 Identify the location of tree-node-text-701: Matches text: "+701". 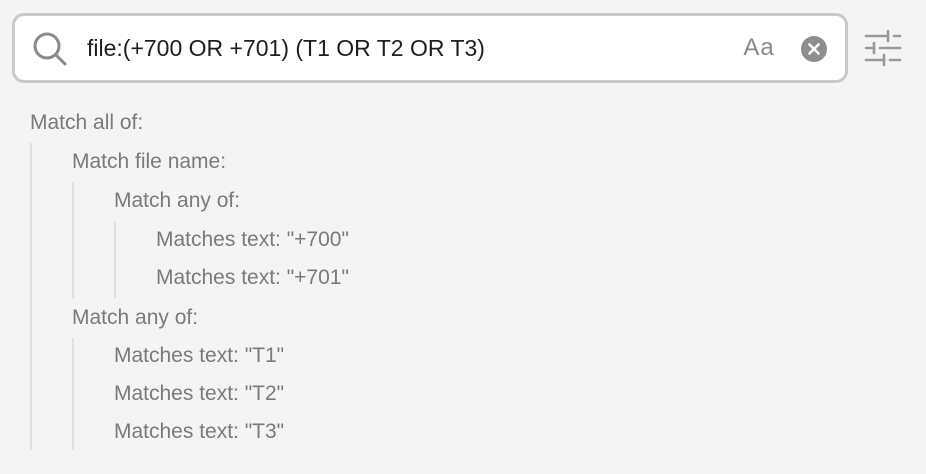
(252, 277).